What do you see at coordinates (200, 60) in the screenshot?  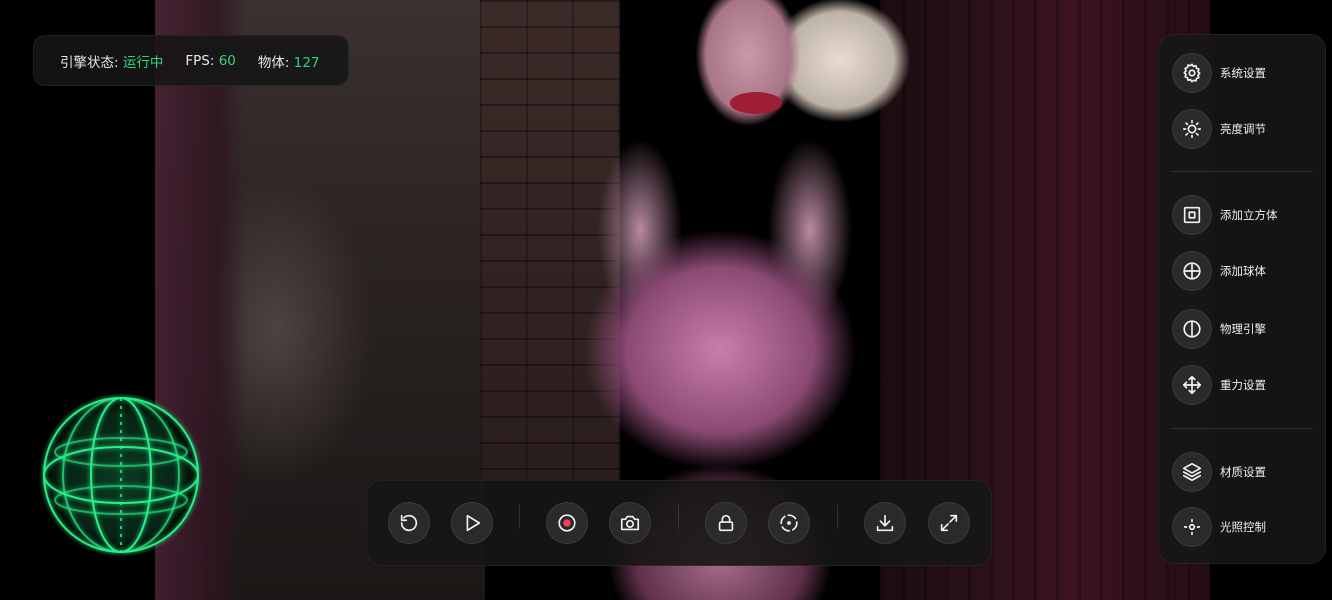 I see `fps-label: FPS:` at bounding box center [200, 60].